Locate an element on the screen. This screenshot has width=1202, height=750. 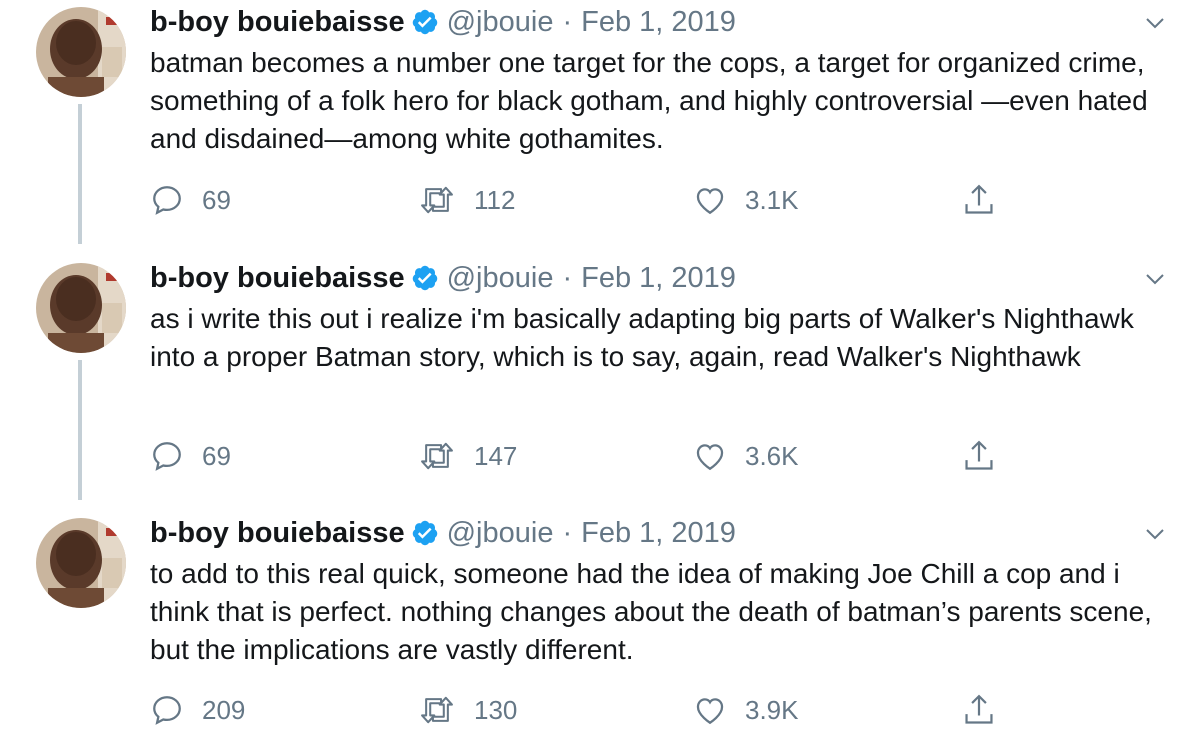
tweet-actions: 69 147 3.6K is located at coordinates (580, 456).